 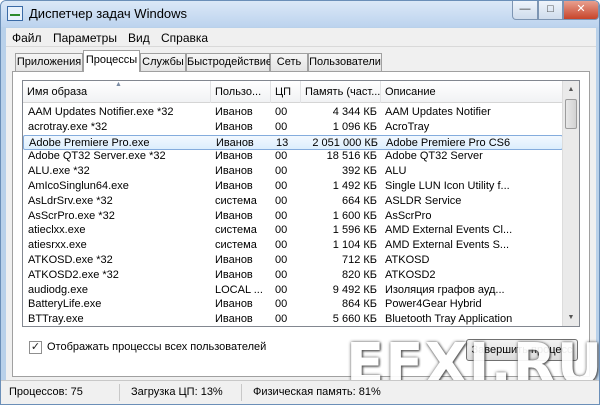 I want to click on column-description: Описание, so click(x=472, y=92).